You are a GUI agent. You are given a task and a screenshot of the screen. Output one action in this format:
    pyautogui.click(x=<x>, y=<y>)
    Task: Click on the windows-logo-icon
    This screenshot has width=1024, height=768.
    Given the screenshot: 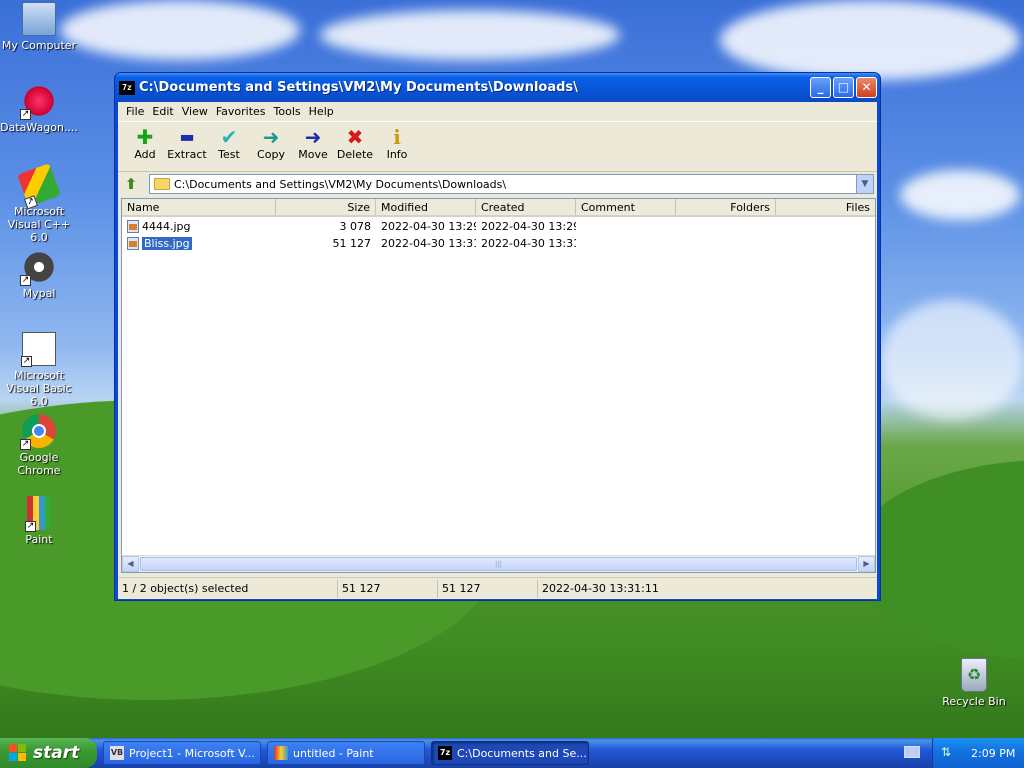 What is the action you would take?
    pyautogui.click(x=18, y=753)
    